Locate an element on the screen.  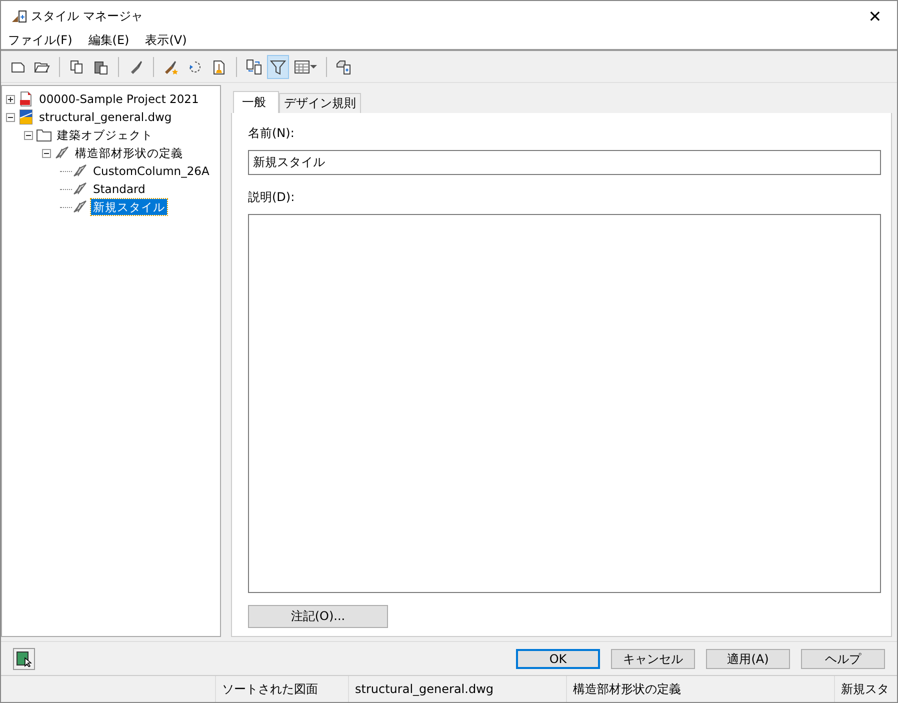
paste-icon is located at coordinates (101, 66).